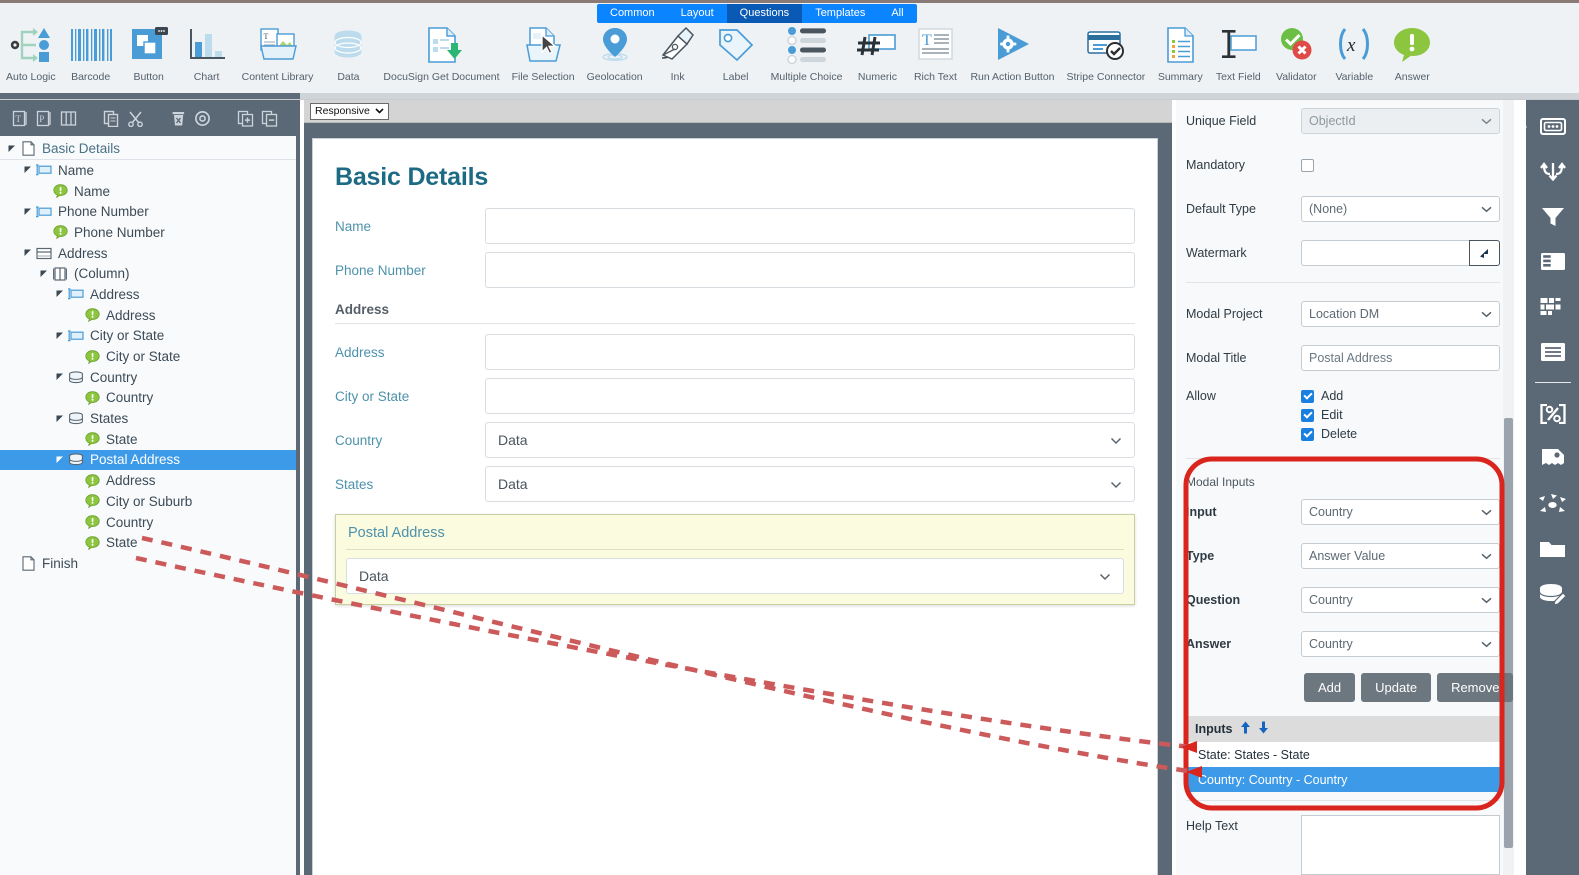 This screenshot has width=1579, height=875. Describe the element at coordinates (1553, 503) in the screenshot. I see `scatter-connect-icon` at that location.